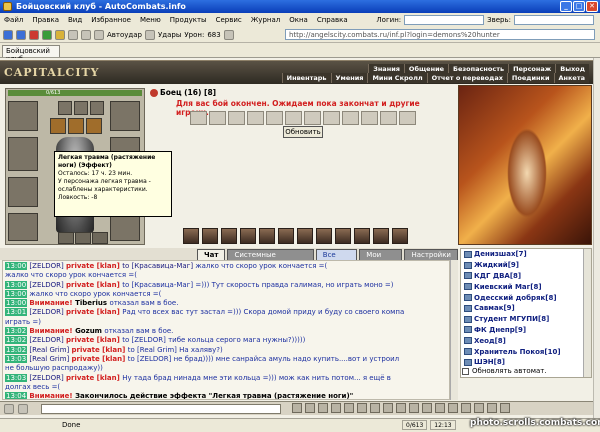  I want to click on slot-helmet, so click(23, 116).